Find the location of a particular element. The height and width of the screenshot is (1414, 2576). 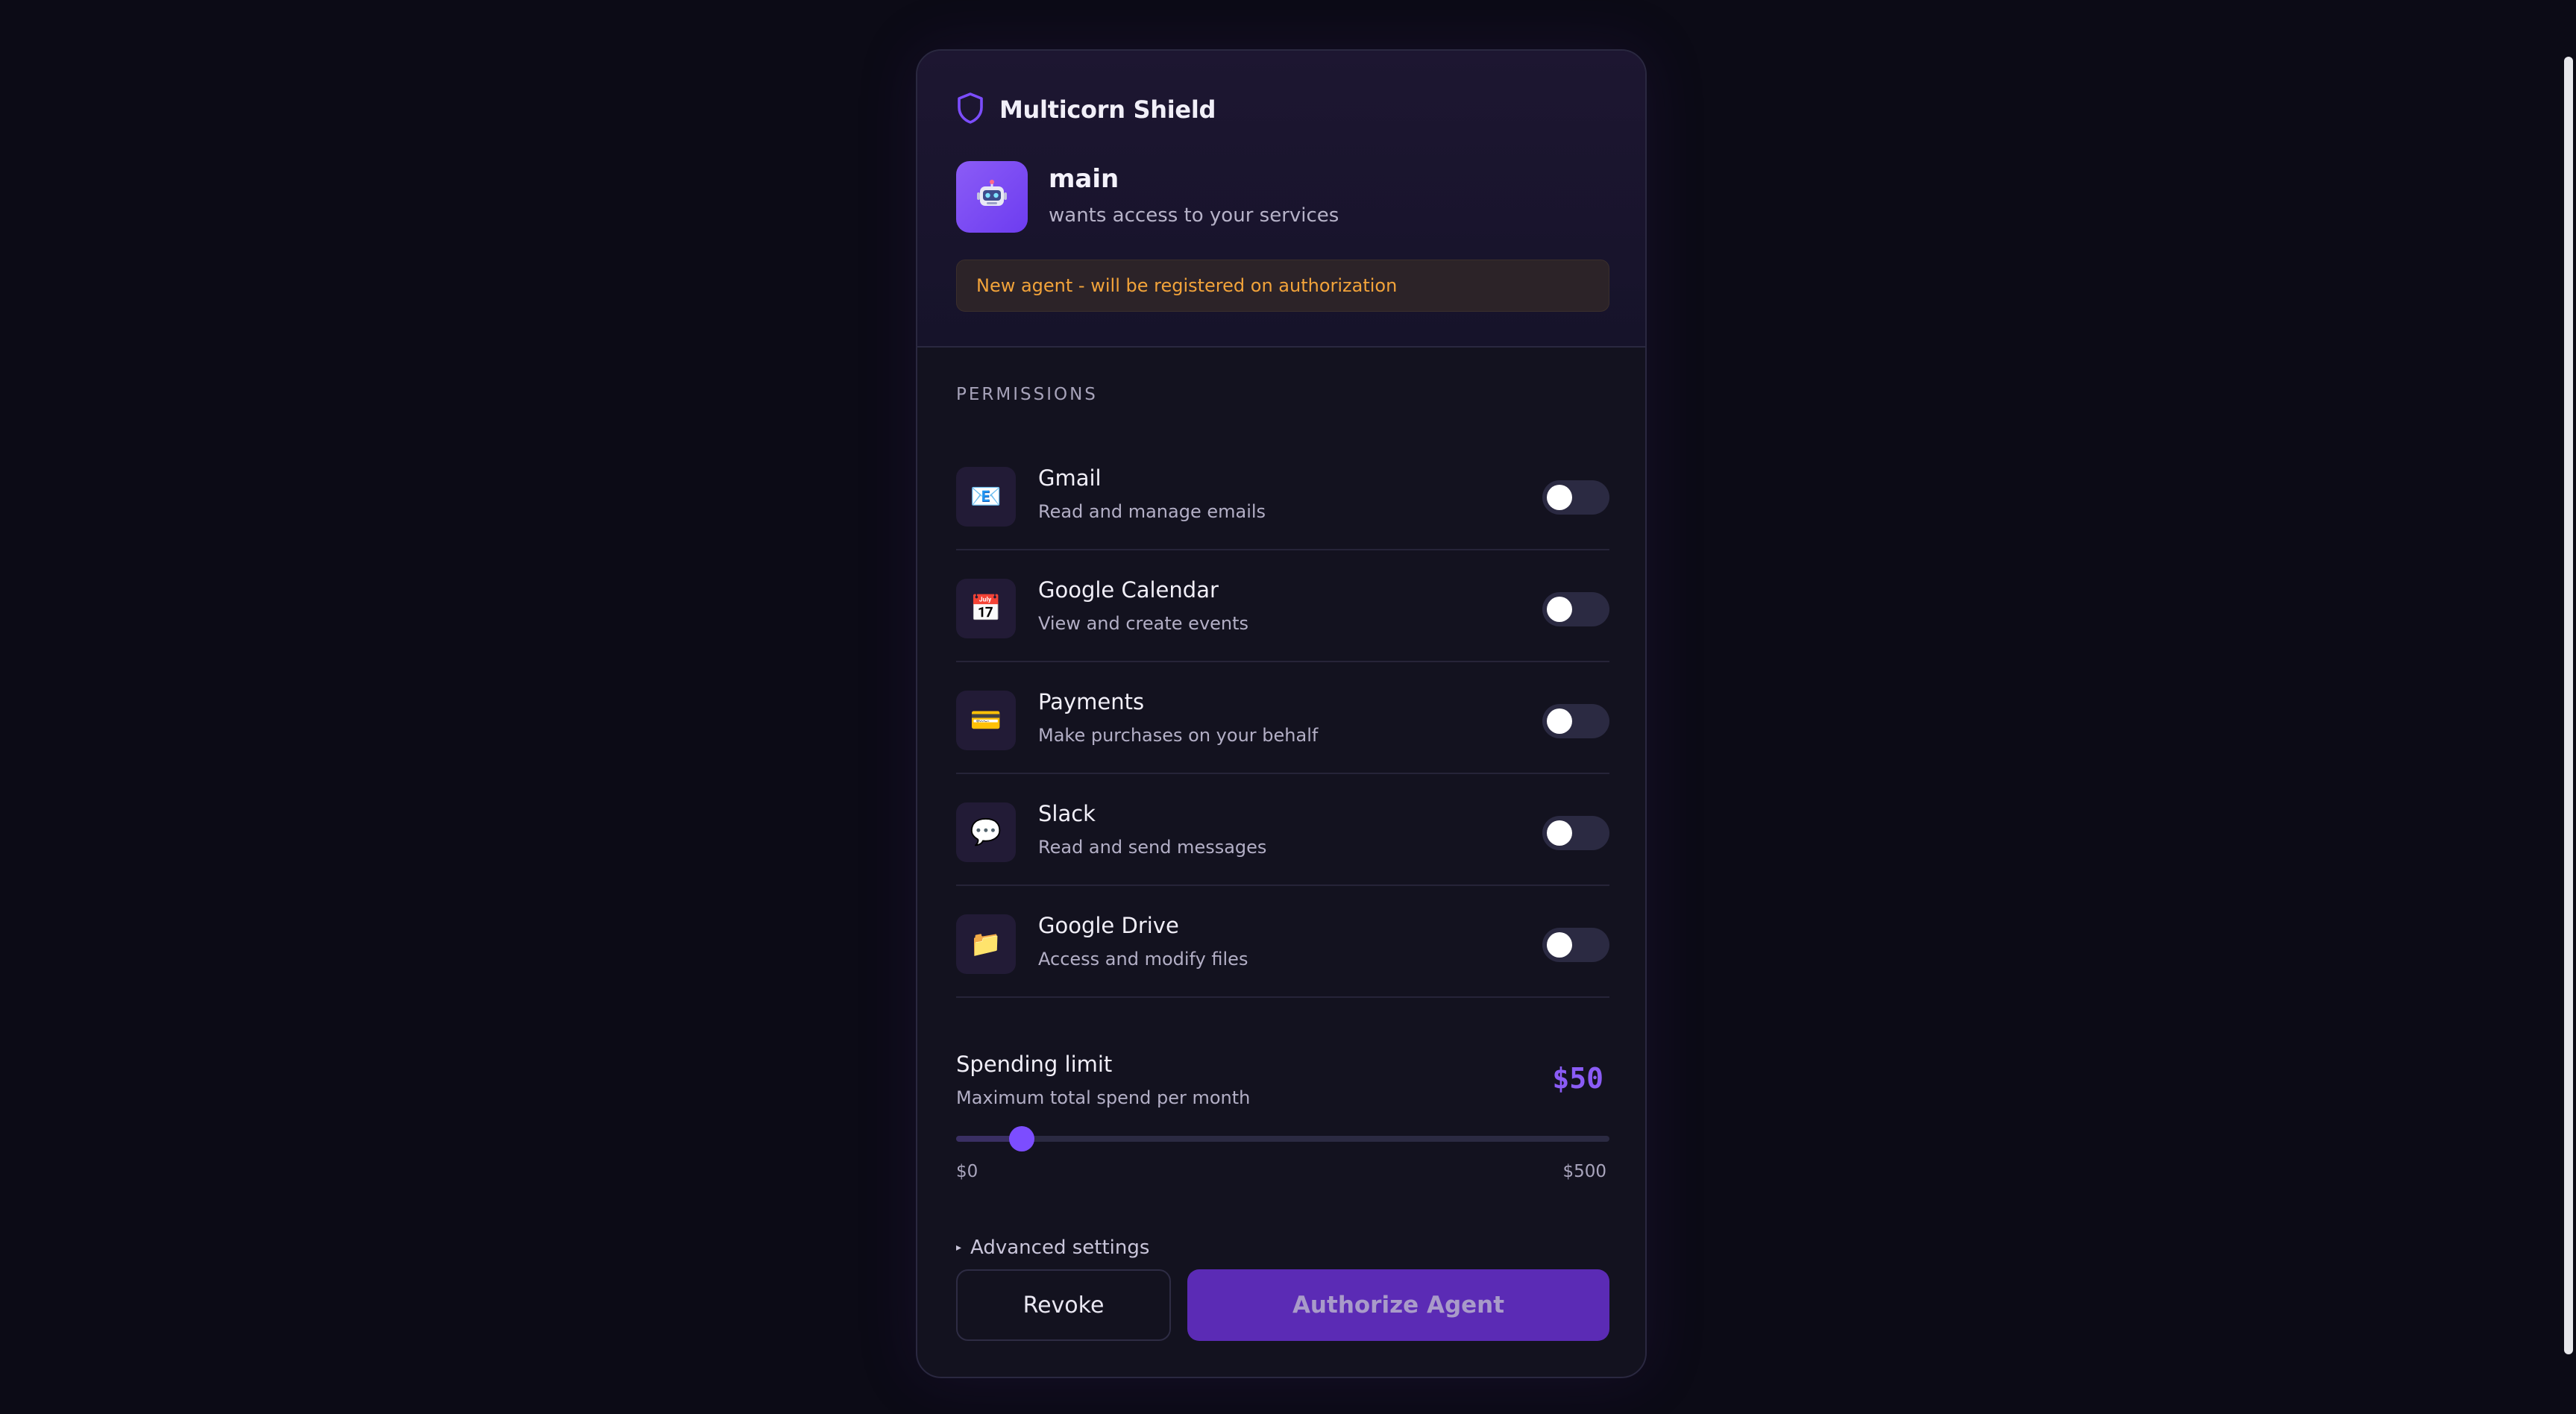

permission-description: View and create events is located at coordinates (1144, 623).